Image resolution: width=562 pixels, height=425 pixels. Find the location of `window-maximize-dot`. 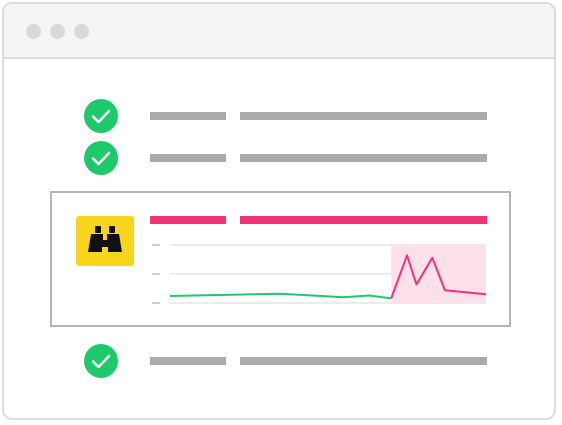

window-maximize-dot is located at coordinates (81, 31).